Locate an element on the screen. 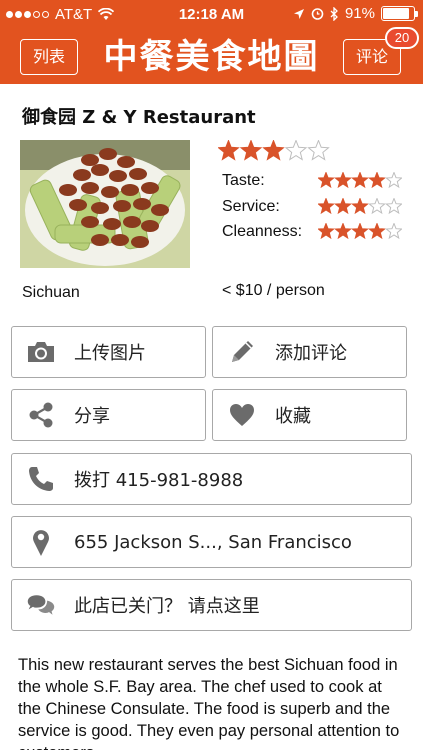 This screenshot has height=750, width=423. upload-photo-button: 上传图片 is located at coordinates (108, 352).